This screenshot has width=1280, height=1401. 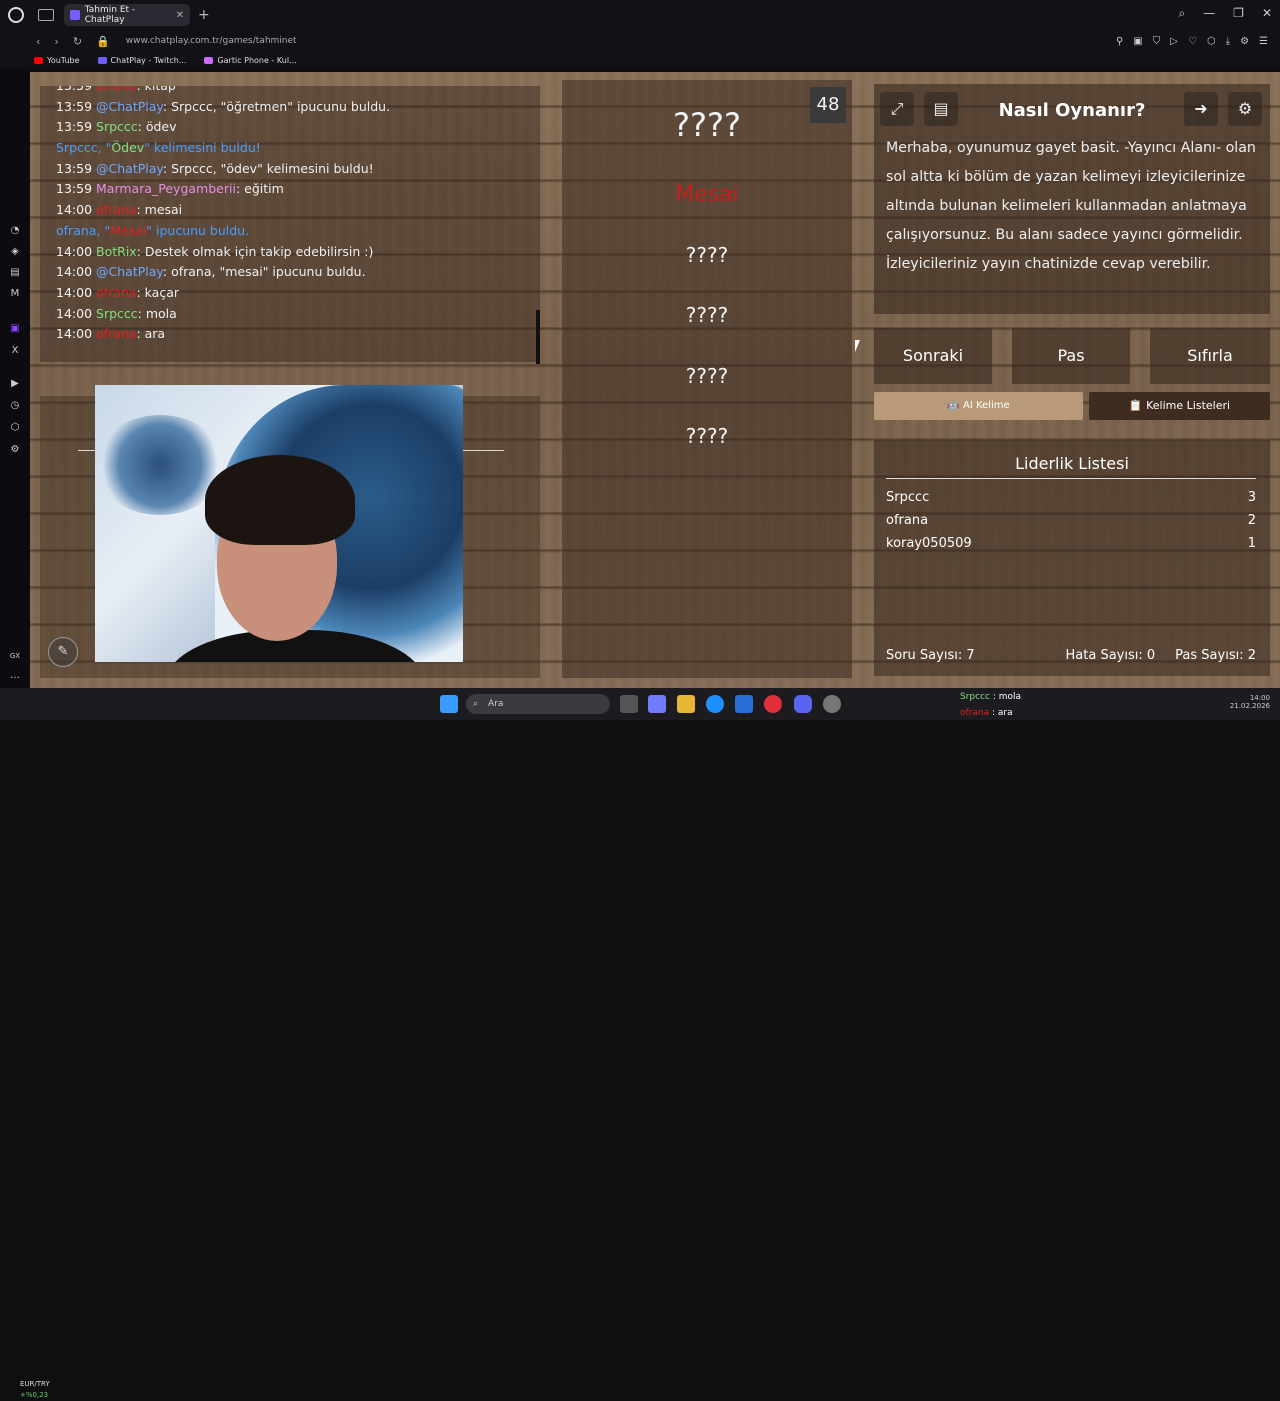 I want to click on messenger-icon: M, so click(x=15, y=294).